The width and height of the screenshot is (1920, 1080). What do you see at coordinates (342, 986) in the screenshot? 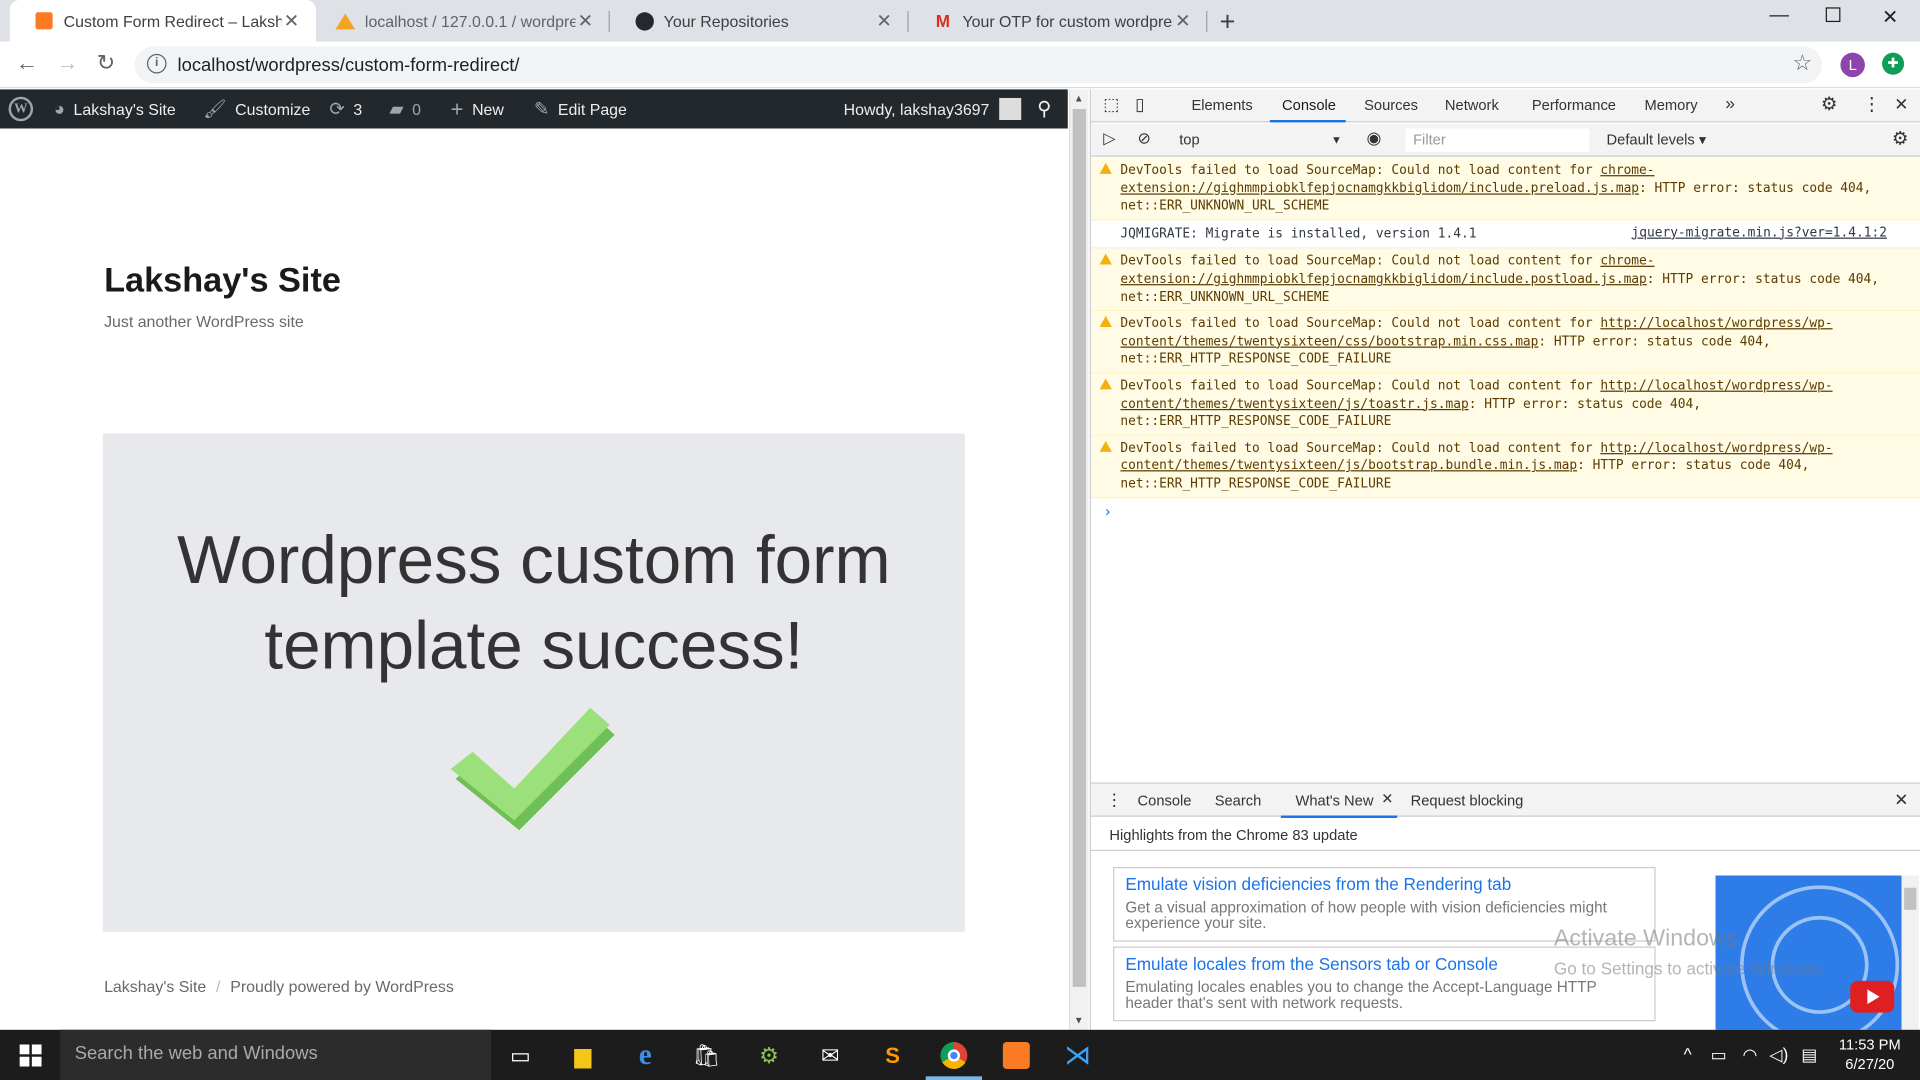
I see `footer-powered-link: Proudly powered by WordPress` at bounding box center [342, 986].